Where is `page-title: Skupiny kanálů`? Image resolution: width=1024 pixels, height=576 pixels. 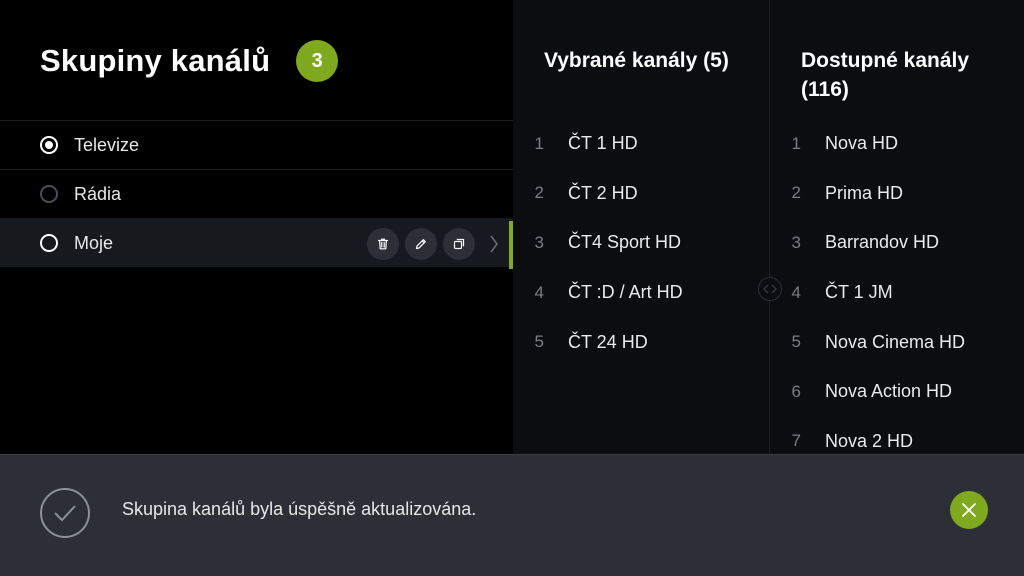 page-title: Skupiny kanálů is located at coordinates (155, 60).